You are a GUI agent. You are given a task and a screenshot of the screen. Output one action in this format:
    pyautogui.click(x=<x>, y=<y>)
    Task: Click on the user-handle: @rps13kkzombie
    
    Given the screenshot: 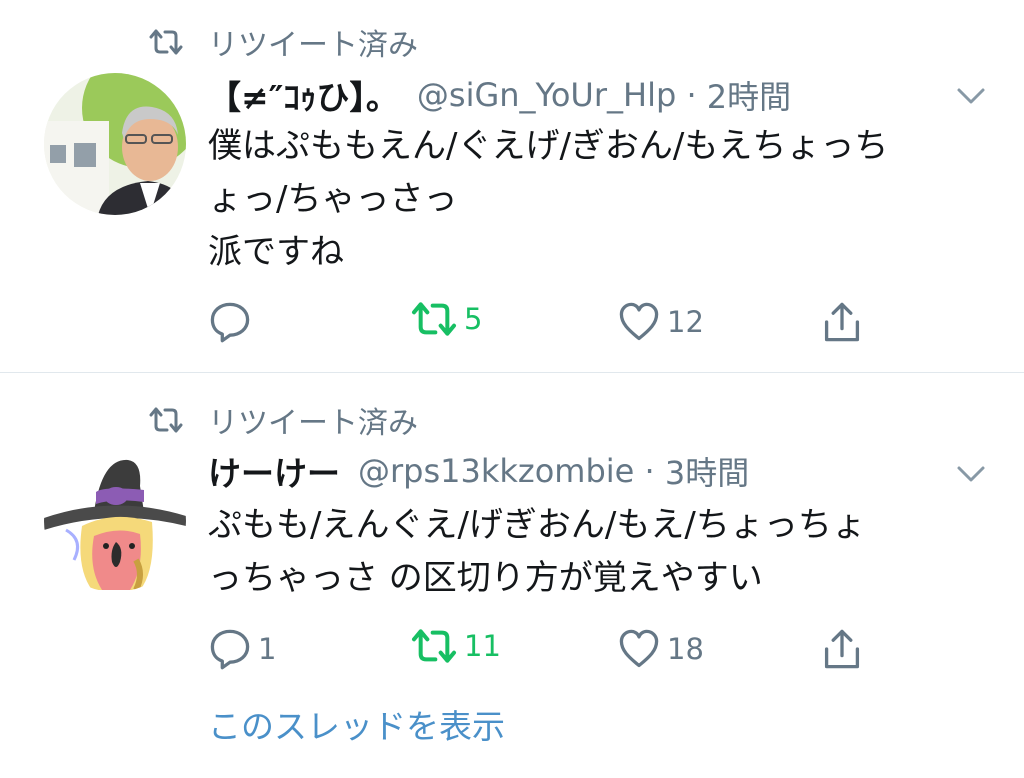 What is the action you would take?
    pyautogui.click(x=496, y=471)
    